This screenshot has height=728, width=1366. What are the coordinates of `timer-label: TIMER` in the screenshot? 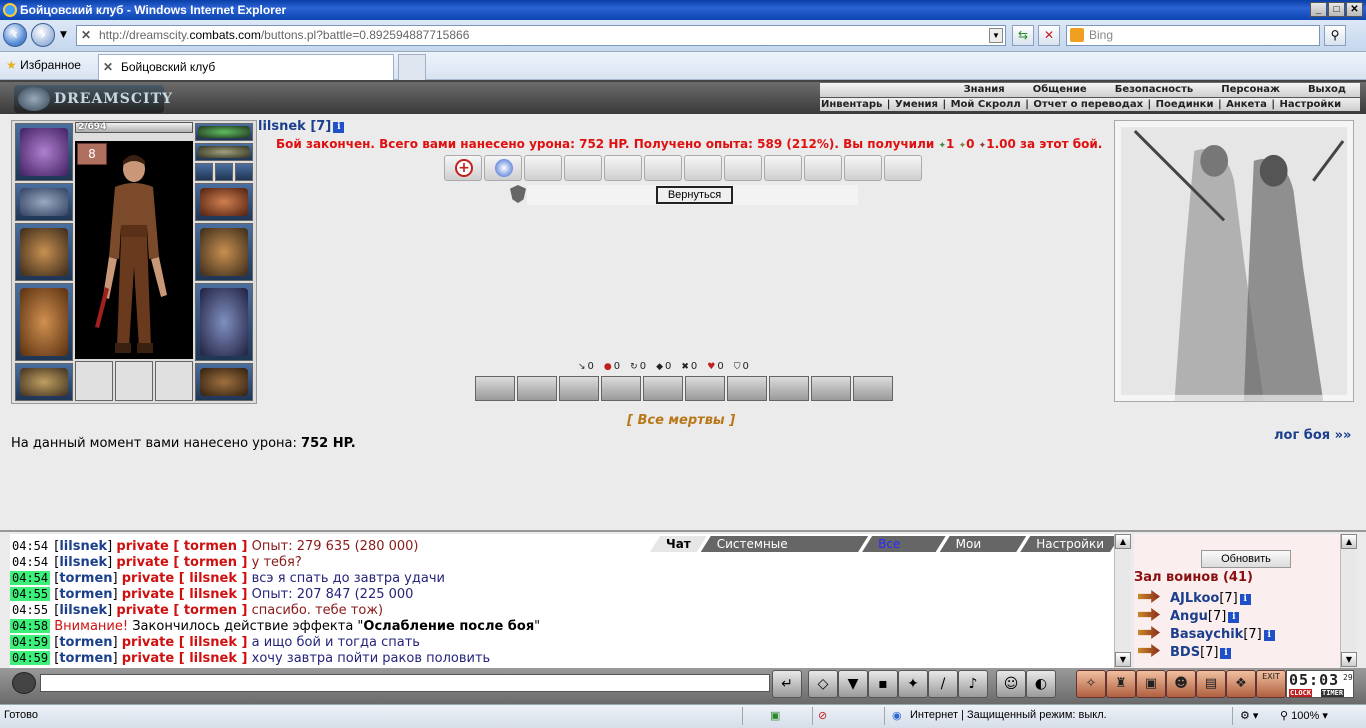 It's located at (1333, 693).